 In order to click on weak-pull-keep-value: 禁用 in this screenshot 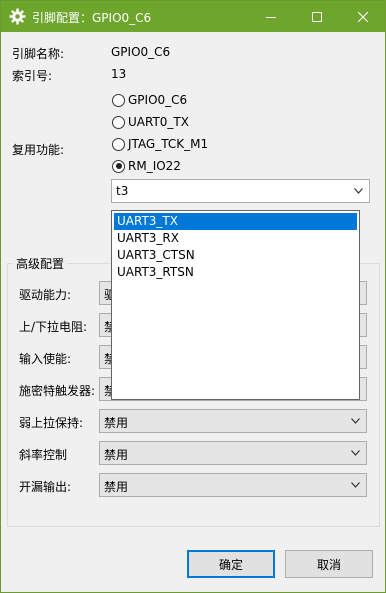, I will do `click(116, 423)`.